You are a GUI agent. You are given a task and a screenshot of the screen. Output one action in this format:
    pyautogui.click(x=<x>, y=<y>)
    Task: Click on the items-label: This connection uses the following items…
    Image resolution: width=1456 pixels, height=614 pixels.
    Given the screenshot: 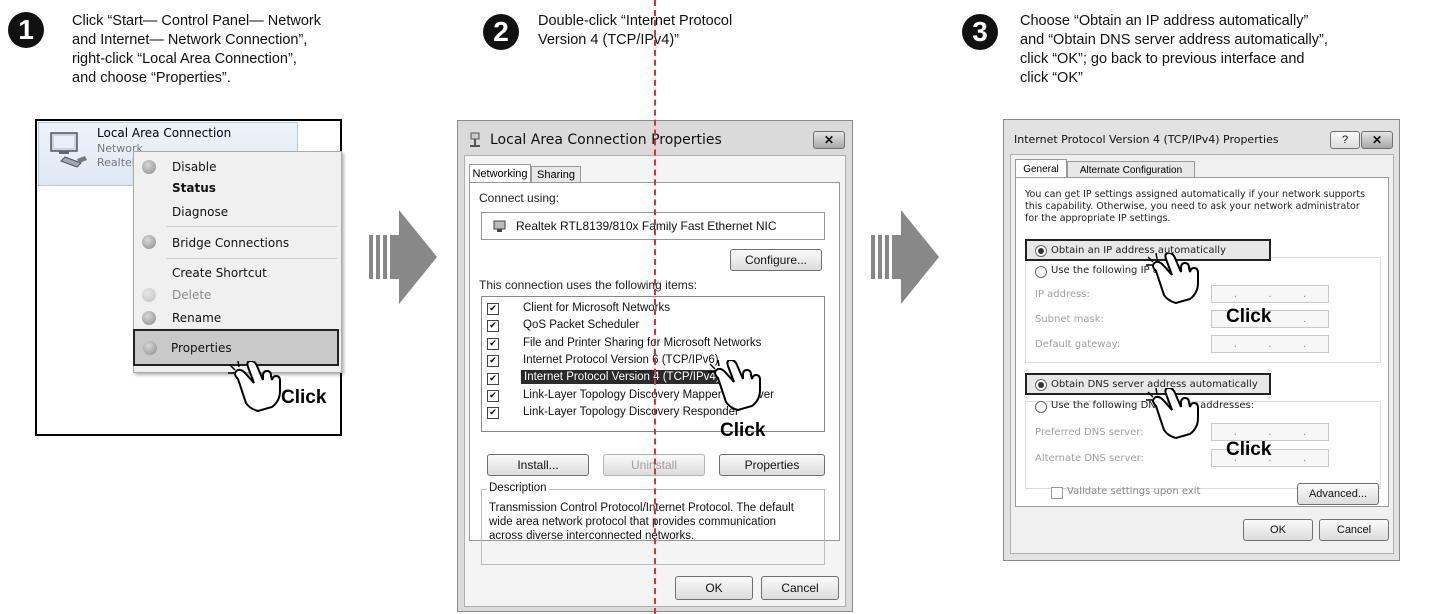 What is the action you would take?
    pyautogui.click(x=588, y=285)
    